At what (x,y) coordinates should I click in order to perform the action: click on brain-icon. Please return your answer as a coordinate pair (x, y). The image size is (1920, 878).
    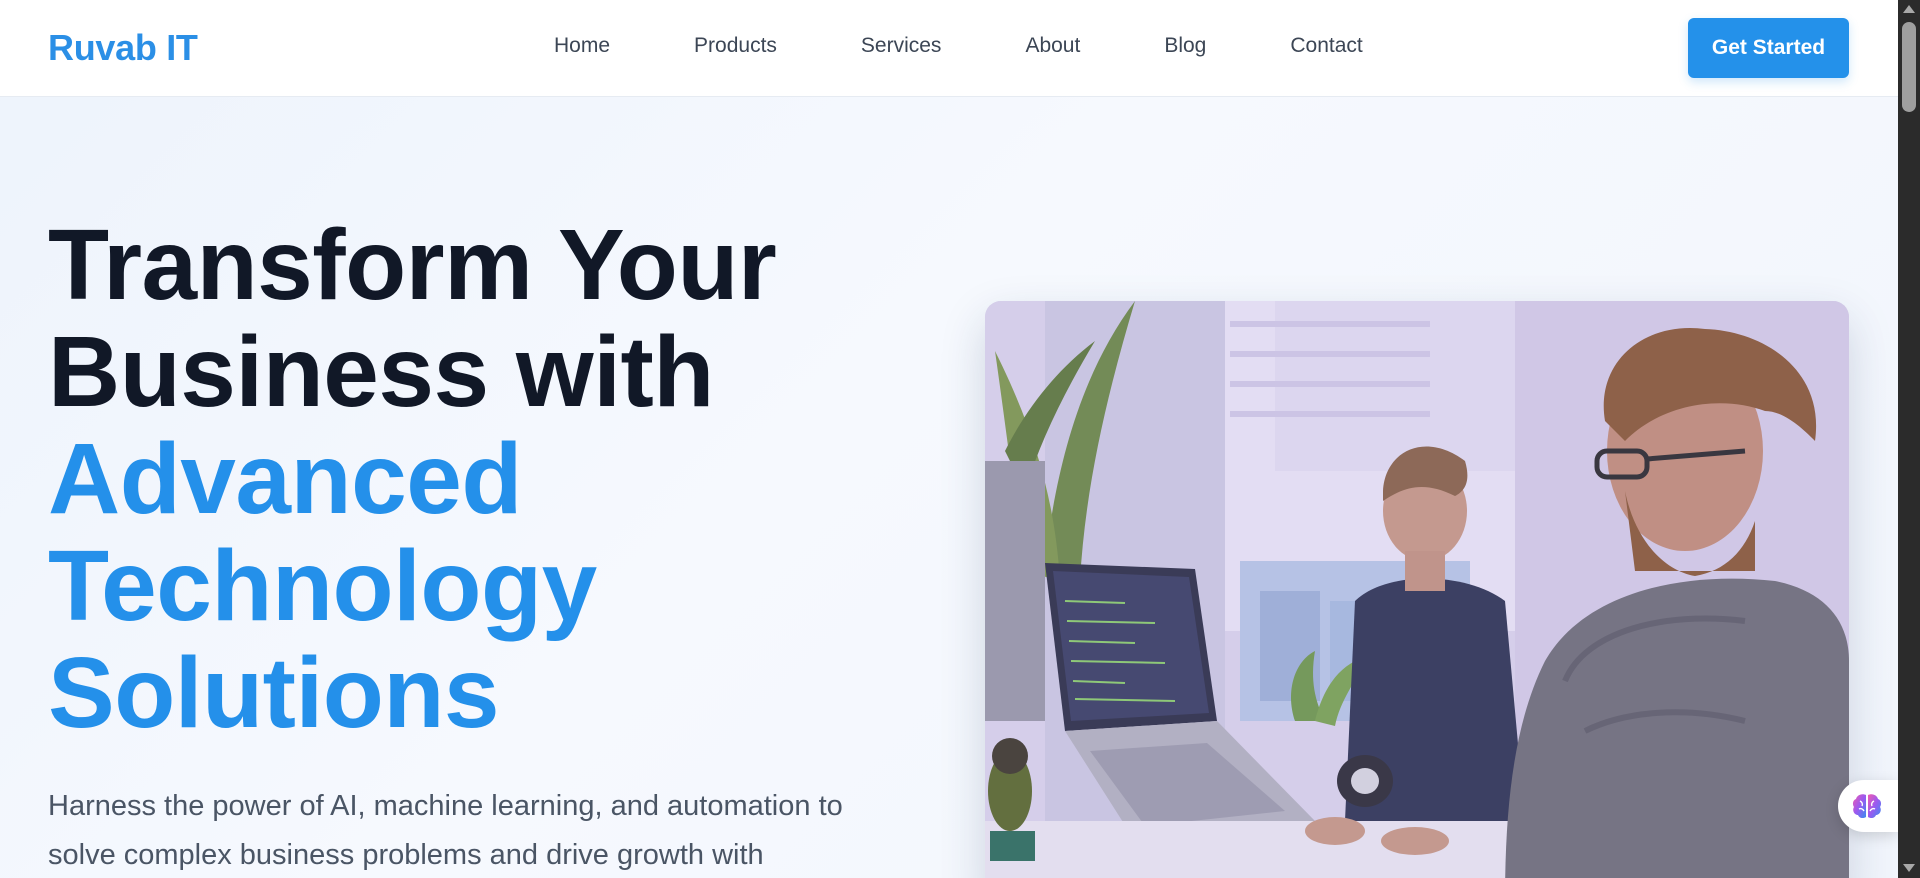
    Looking at the image, I should click on (1867, 806).